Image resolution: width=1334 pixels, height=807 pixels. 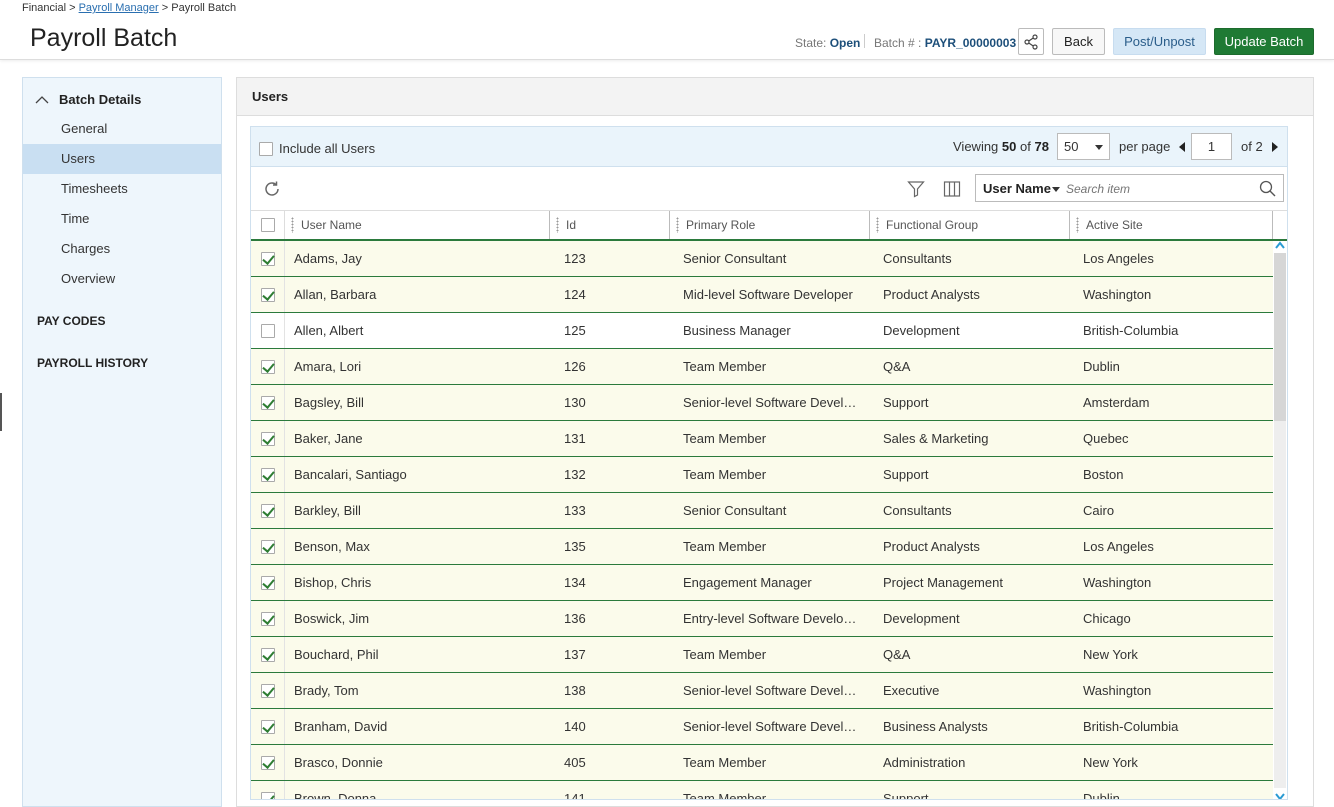 What do you see at coordinates (1280, 337) in the screenshot?
I see `scroll-thumb` at bounding box center [1280, 337].